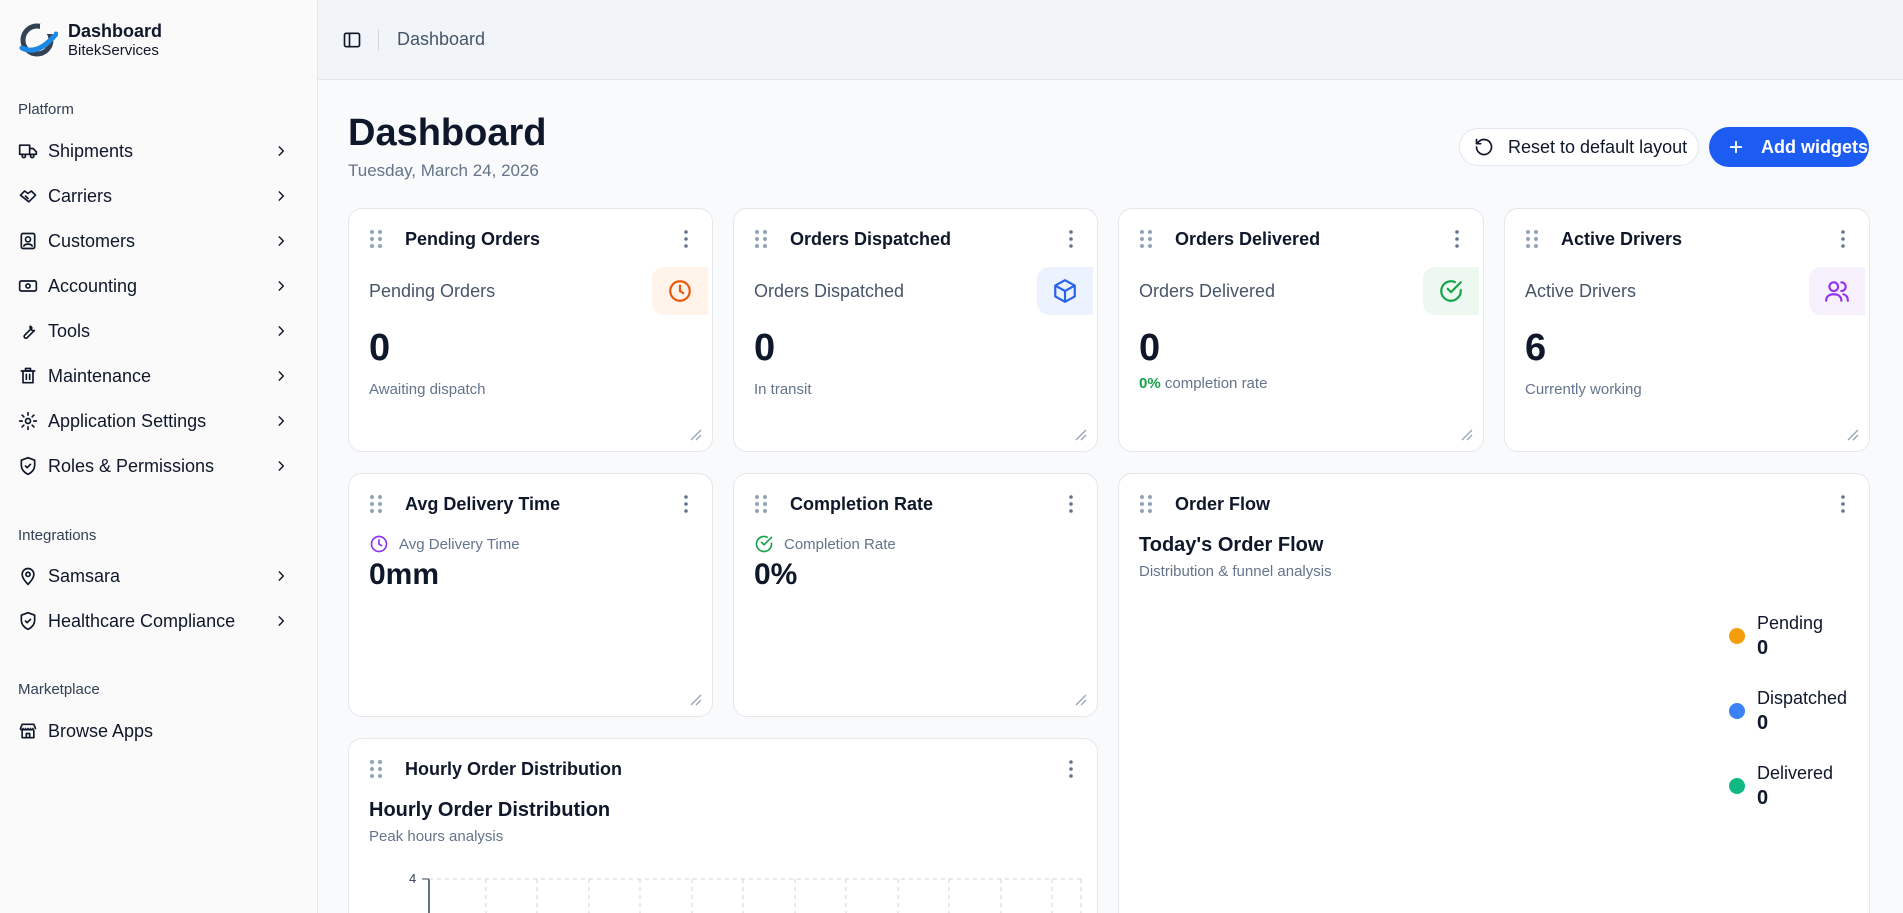  Describe the element at coordinates (1484, 147) in the screenshot. I see `rotate-ccw-icon` at that location.